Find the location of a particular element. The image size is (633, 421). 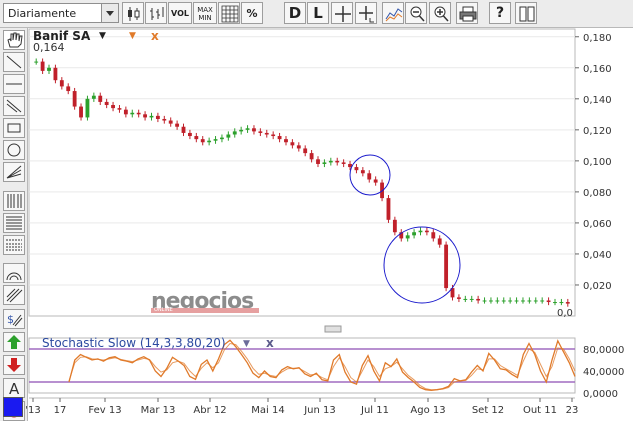

x-tick-label: Mai 14 is located at coordinates (267, 410).